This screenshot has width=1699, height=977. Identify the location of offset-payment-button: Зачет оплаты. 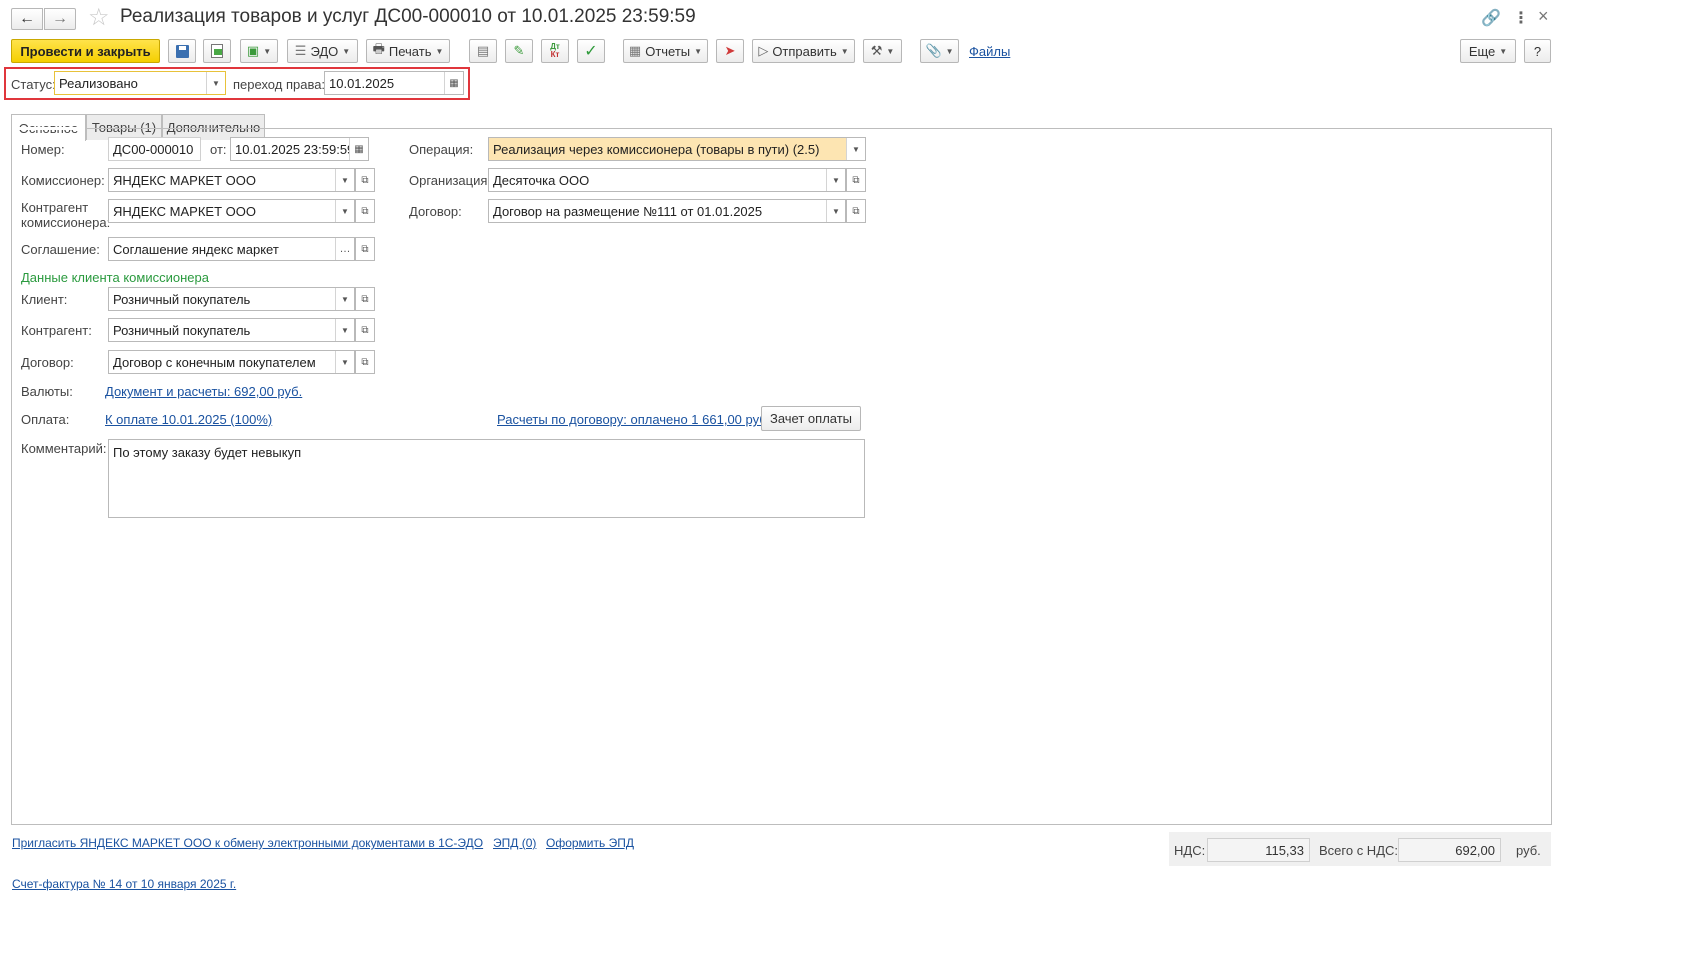
(811, 418).